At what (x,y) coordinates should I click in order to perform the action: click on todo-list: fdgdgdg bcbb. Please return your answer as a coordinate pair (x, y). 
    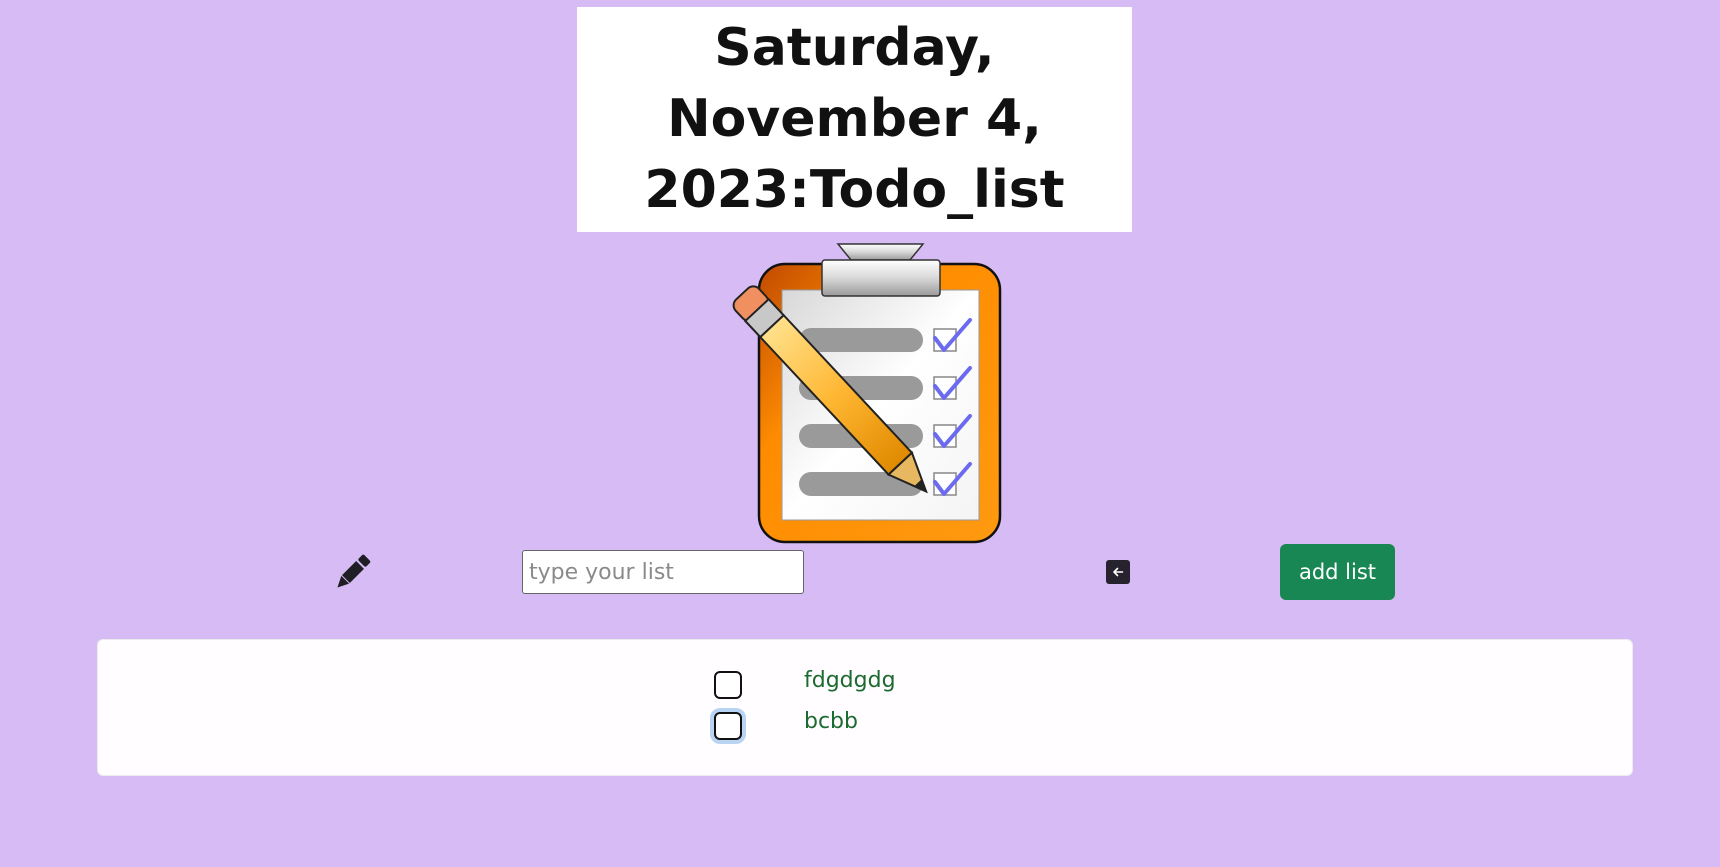
    Looking at the image, I should click on (865, 707).